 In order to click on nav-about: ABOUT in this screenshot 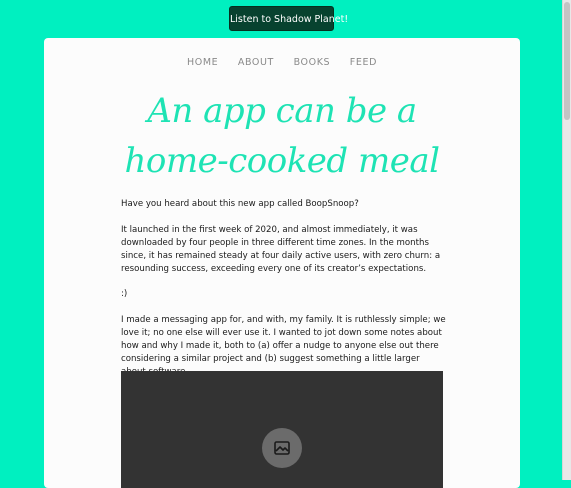, I will do `click(256, 62)`.